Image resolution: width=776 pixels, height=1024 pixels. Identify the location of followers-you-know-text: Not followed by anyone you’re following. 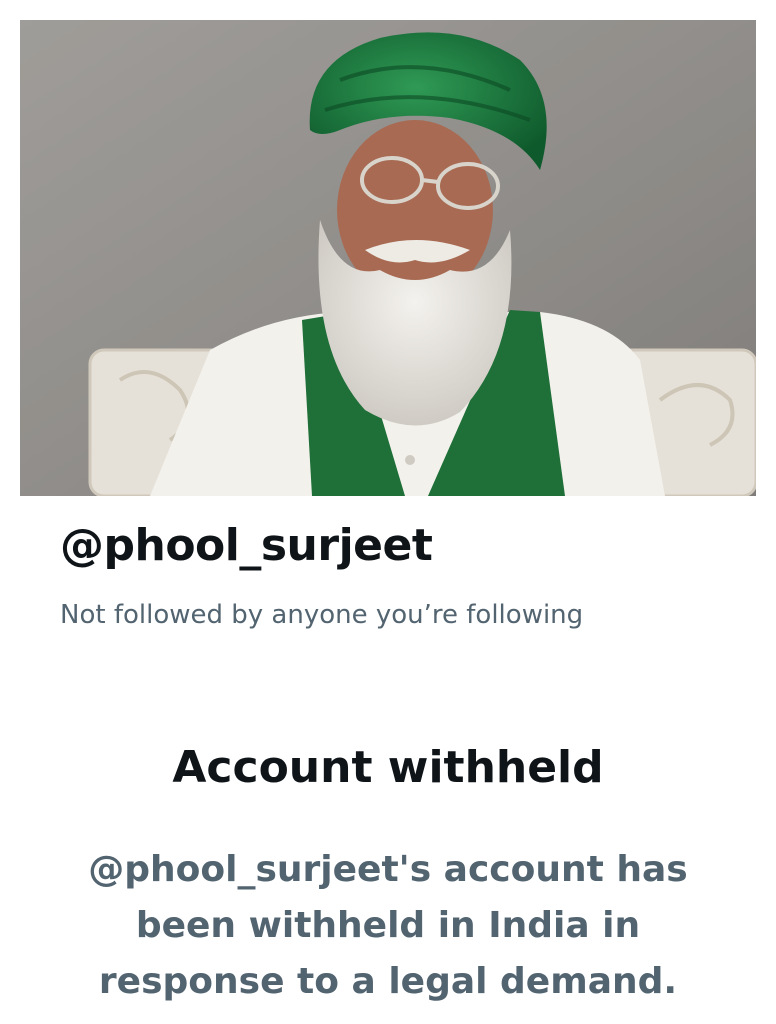
(322, 615).